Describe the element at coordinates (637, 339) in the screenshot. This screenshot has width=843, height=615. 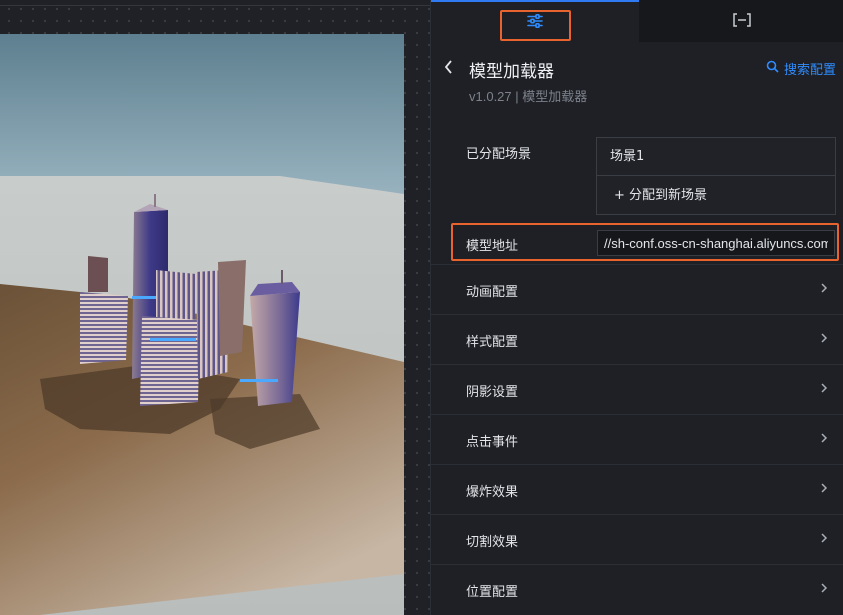
I see `section-style: 样式配置` at that location.